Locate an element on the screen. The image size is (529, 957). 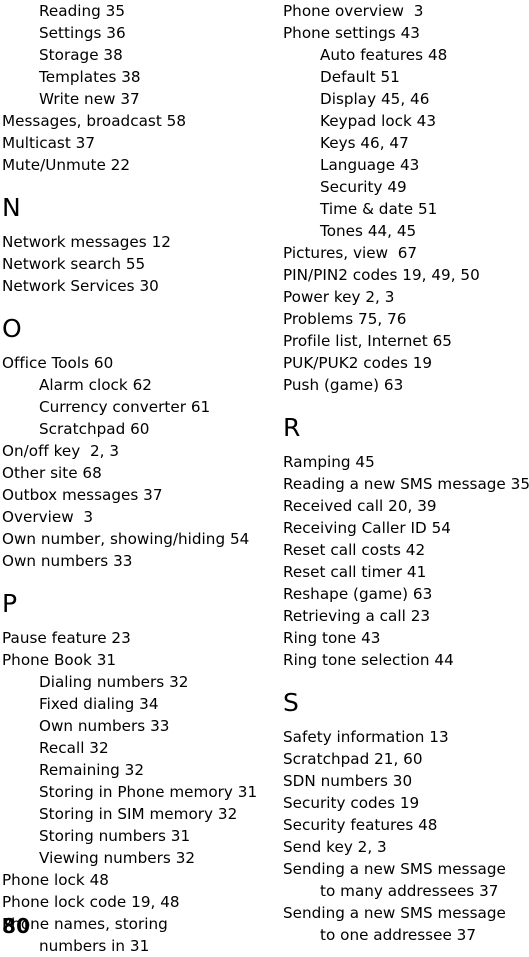
index-subentry: Settings 36 is located at coordinates (82, 33).